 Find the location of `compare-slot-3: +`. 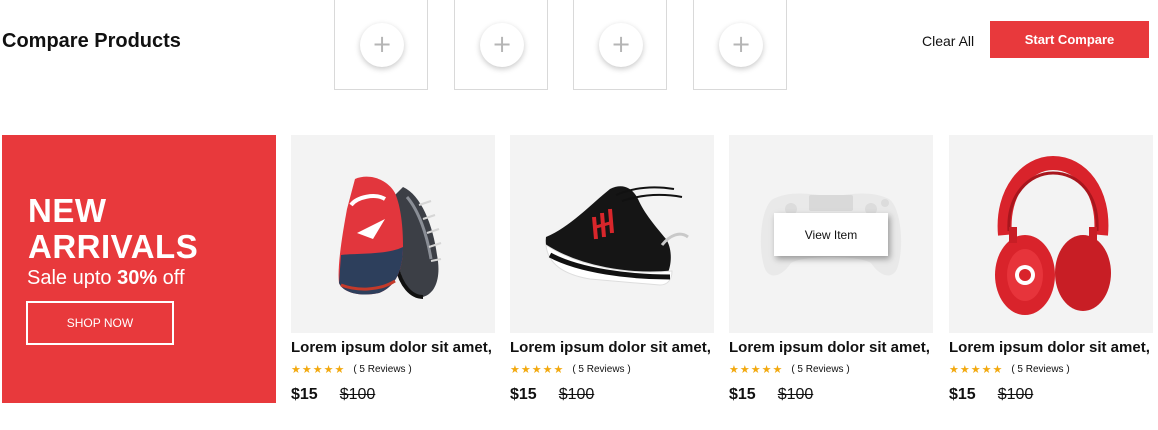

compare-slot-3: + is located at coordinates (620, 45).